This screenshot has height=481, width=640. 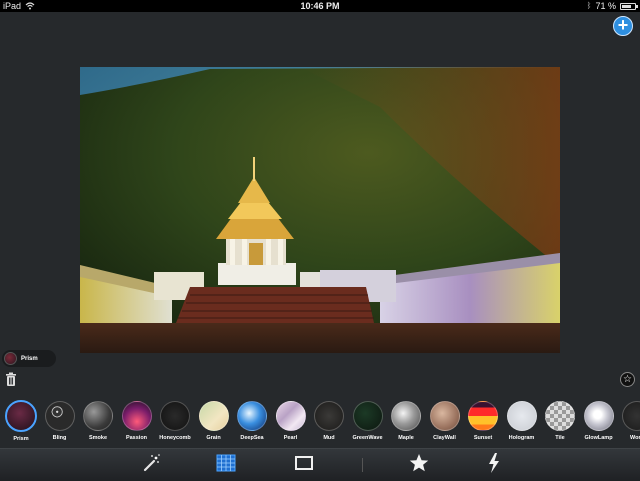 I want to click on trash-icon, so click(x=11, y=379).